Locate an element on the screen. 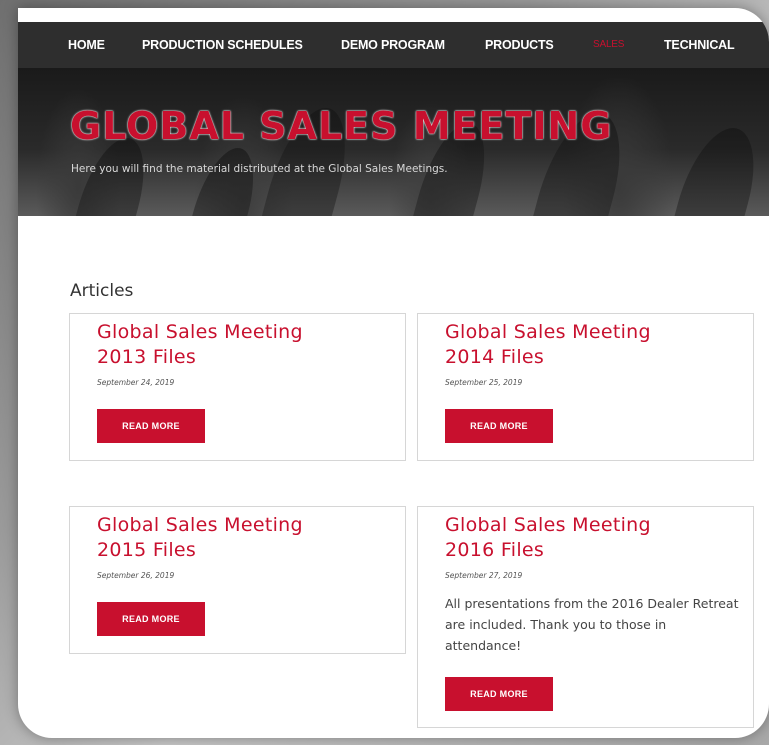  page-title: GLOBAL SALES MEETING is located at coordinates (341, 126).